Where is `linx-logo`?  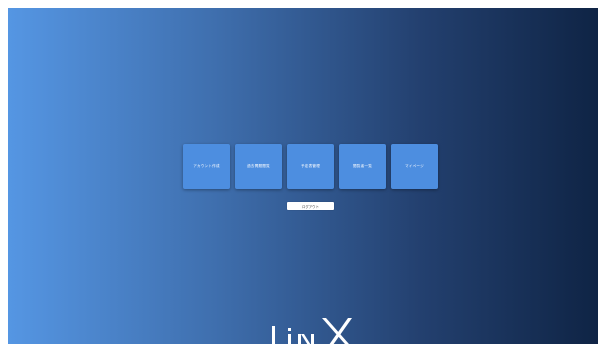 linx-logo is located at coordinates (312, 331).